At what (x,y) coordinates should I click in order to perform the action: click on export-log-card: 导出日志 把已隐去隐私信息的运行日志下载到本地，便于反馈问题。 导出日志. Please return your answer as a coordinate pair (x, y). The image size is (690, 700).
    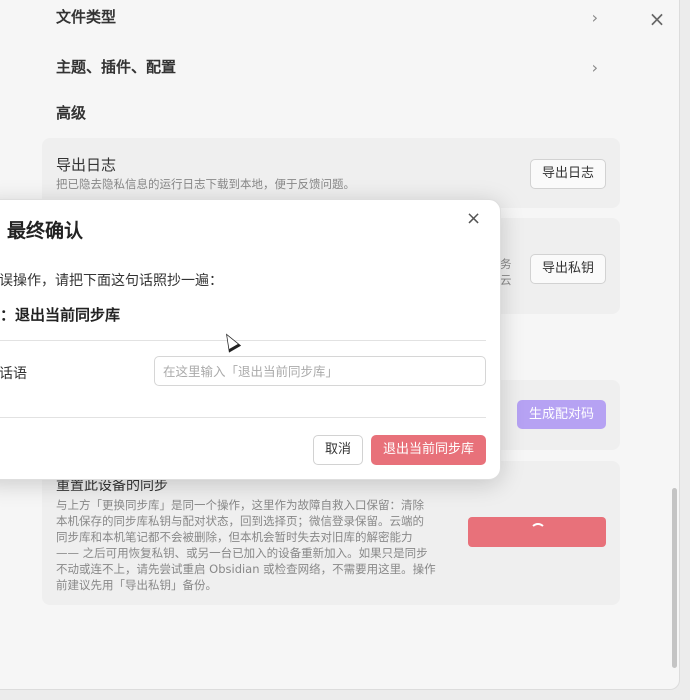
    Looking at the image, I should click on (331, 173).